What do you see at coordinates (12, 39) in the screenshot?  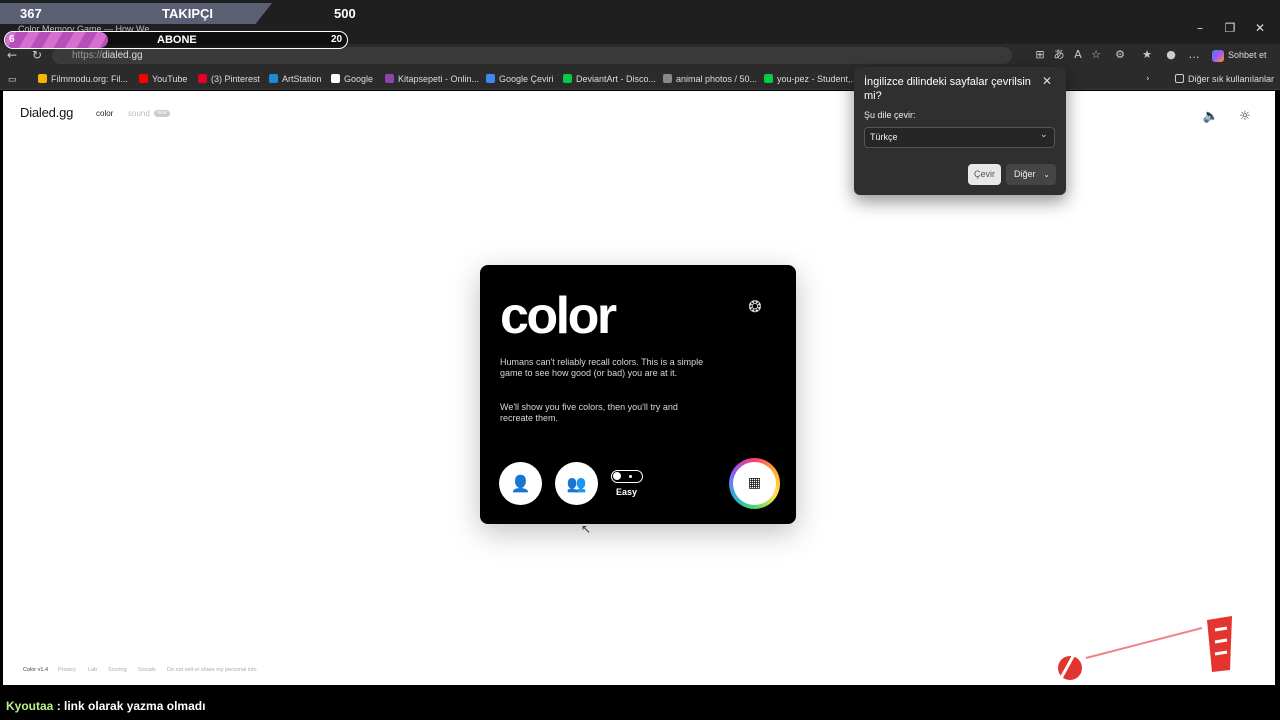 I see `subs-current: 6` at bounding box center [12, 39].